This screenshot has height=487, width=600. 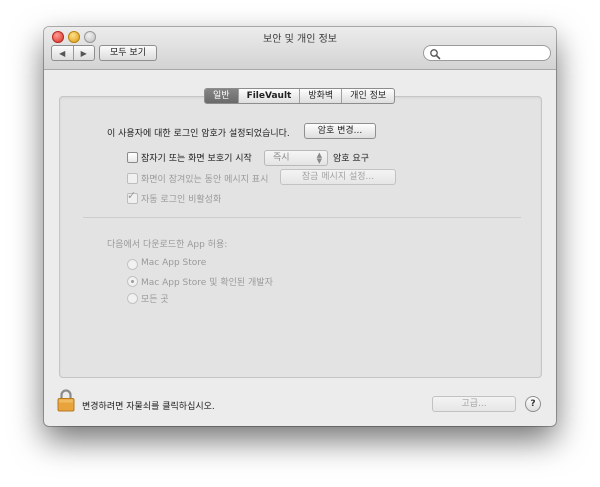 I want to click on back-forward-control: ◀ ▶, so click(x=73, y=53).